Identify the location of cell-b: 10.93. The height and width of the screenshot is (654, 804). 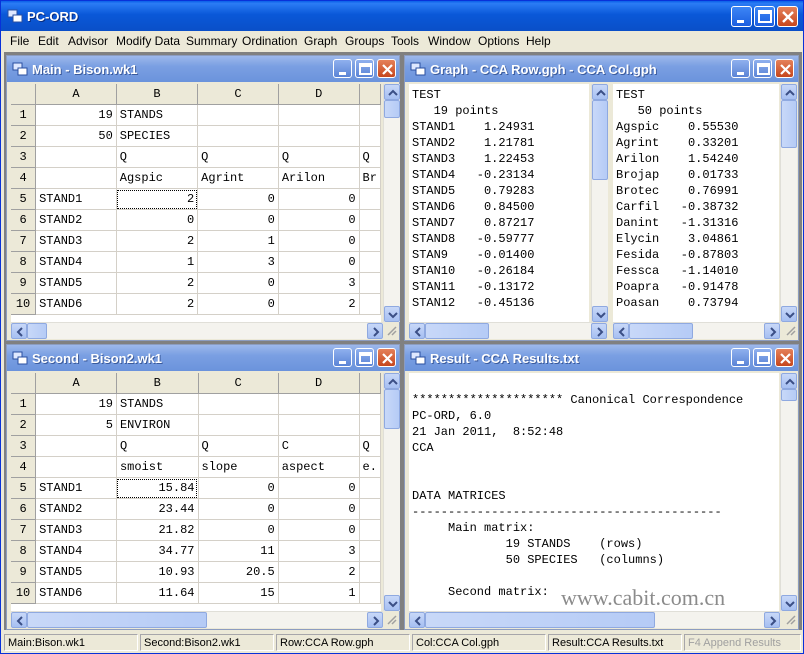
(157, 572).